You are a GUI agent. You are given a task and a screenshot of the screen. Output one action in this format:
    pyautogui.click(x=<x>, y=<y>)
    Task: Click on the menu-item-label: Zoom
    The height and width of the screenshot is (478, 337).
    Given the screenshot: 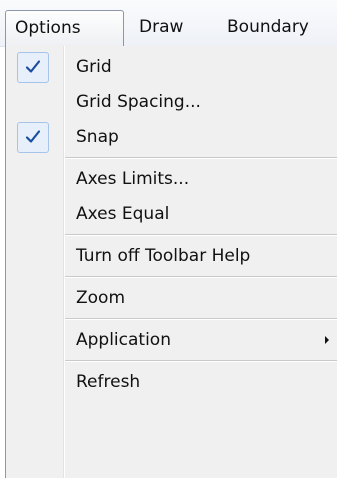 What is the action you would take?
    pyautogui.click(x=101, y=298)
    